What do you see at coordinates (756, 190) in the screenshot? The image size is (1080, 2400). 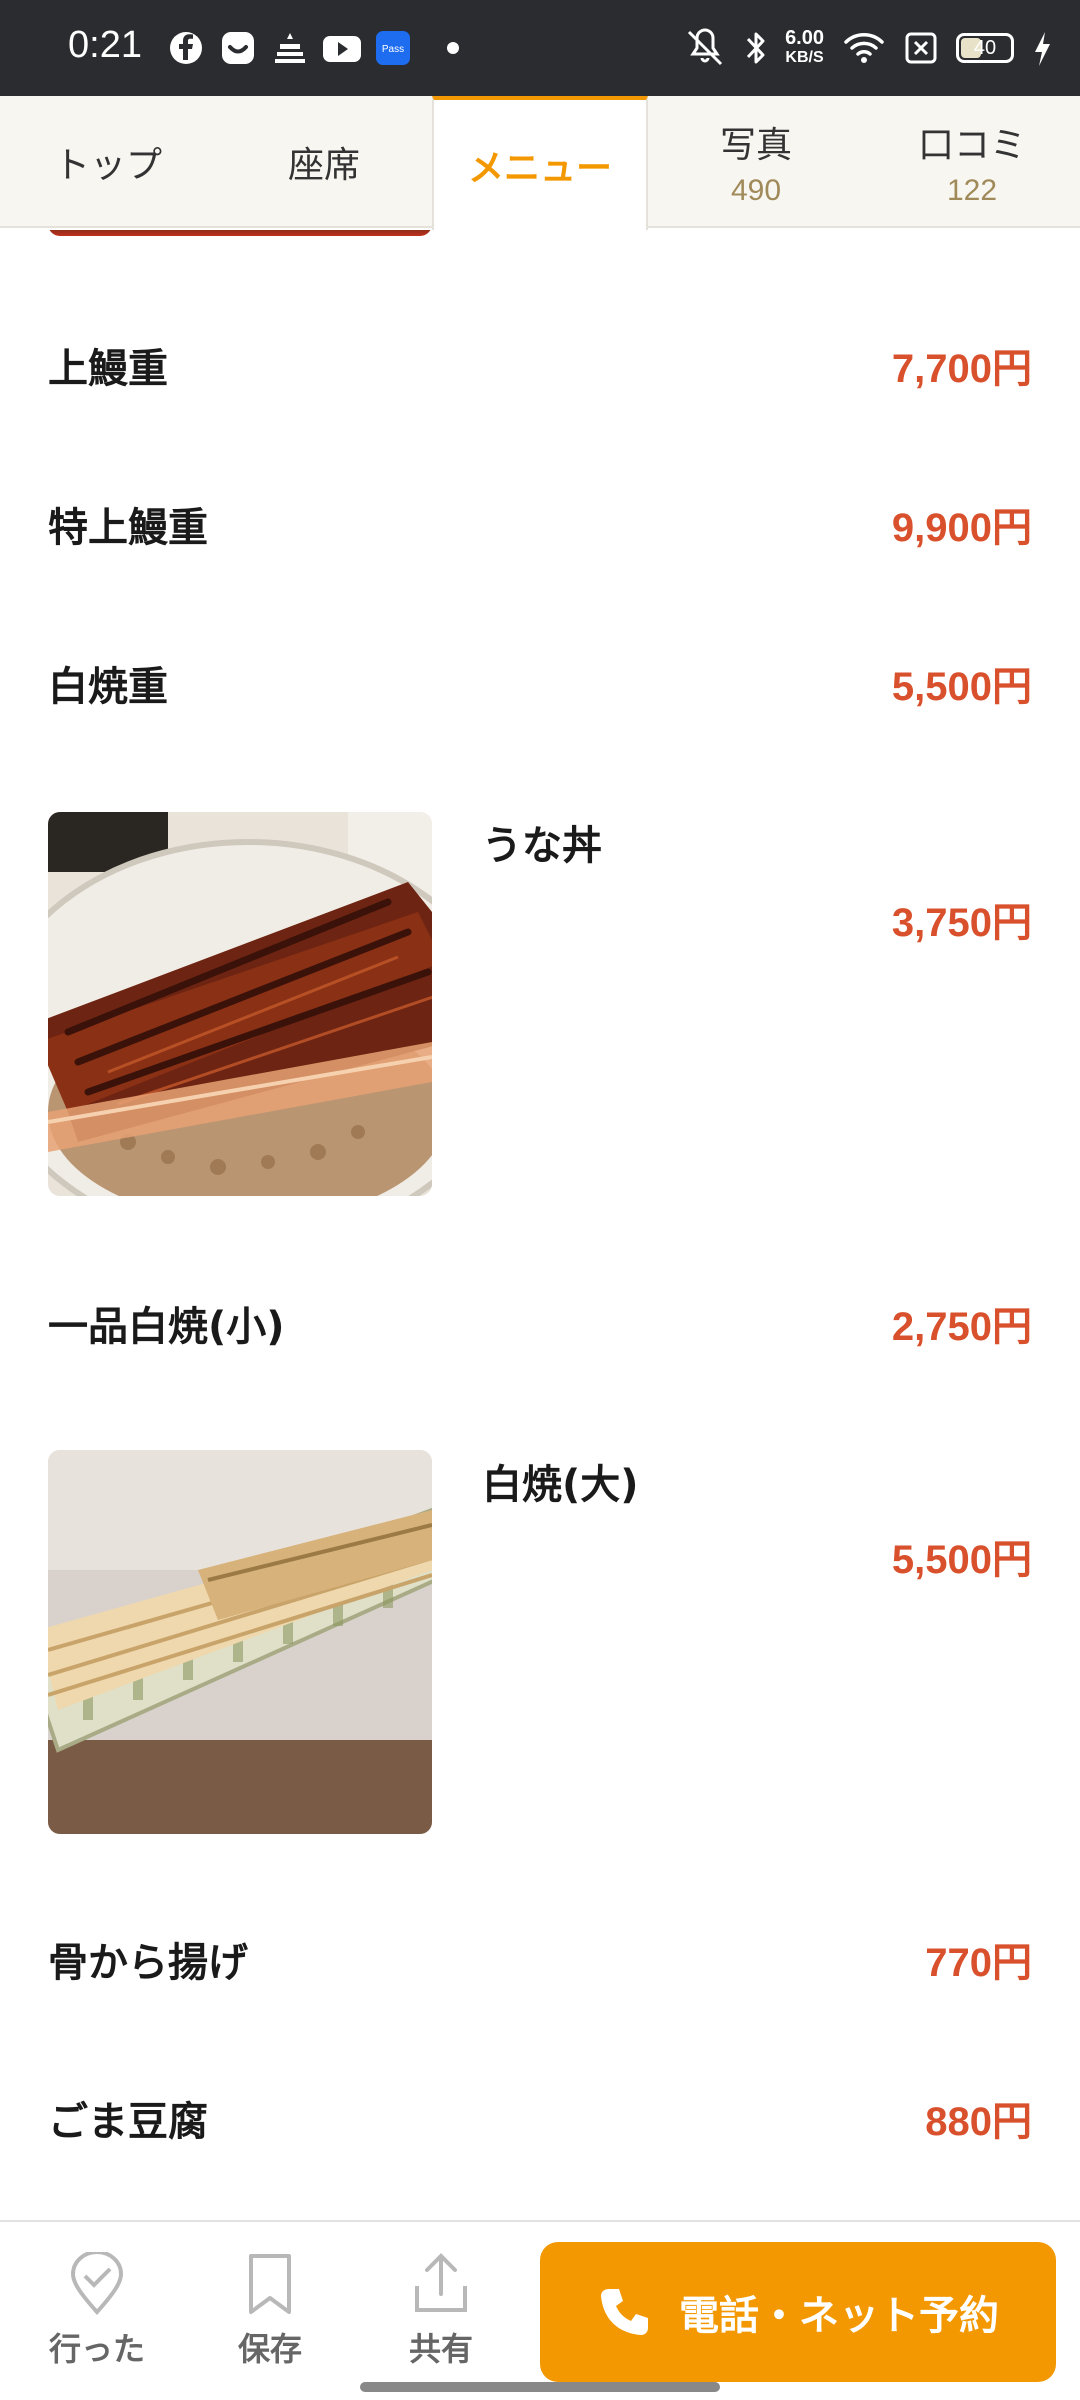 I see `tab-count: 490` at bounding box center [756, 190].